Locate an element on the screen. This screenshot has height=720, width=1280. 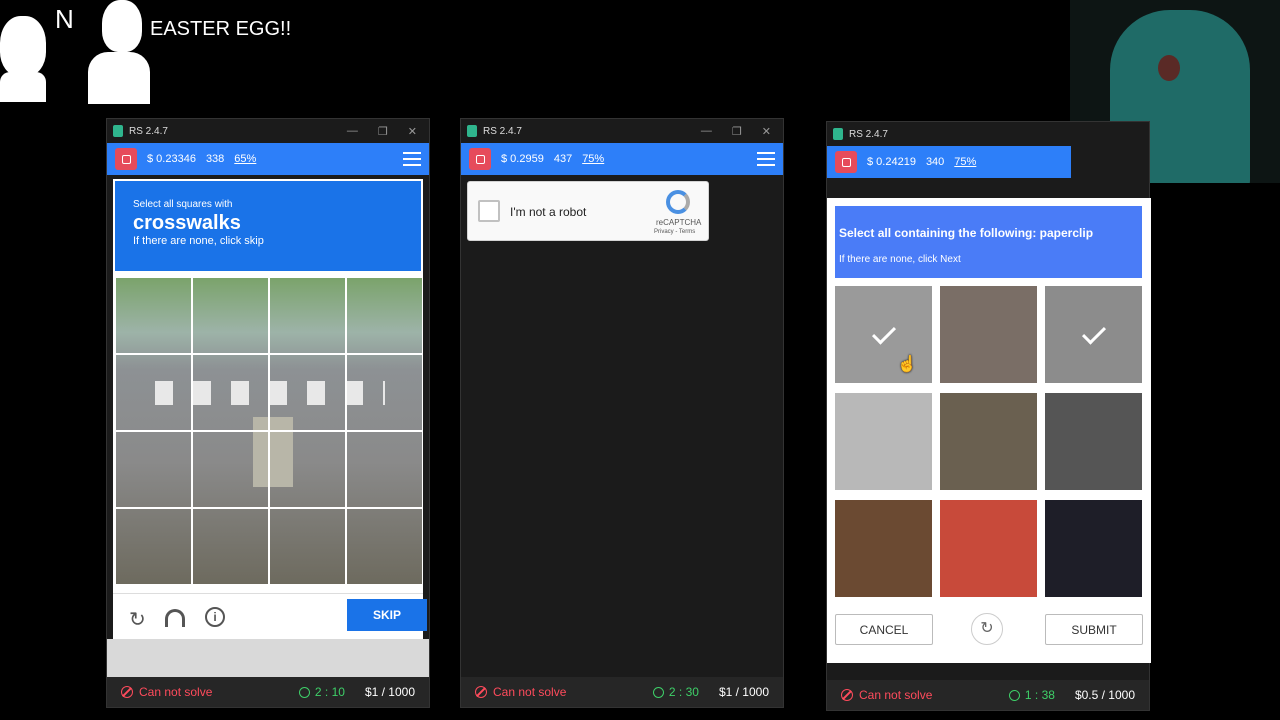
reload-icon: ↻ is located at coordinates (137, 619).